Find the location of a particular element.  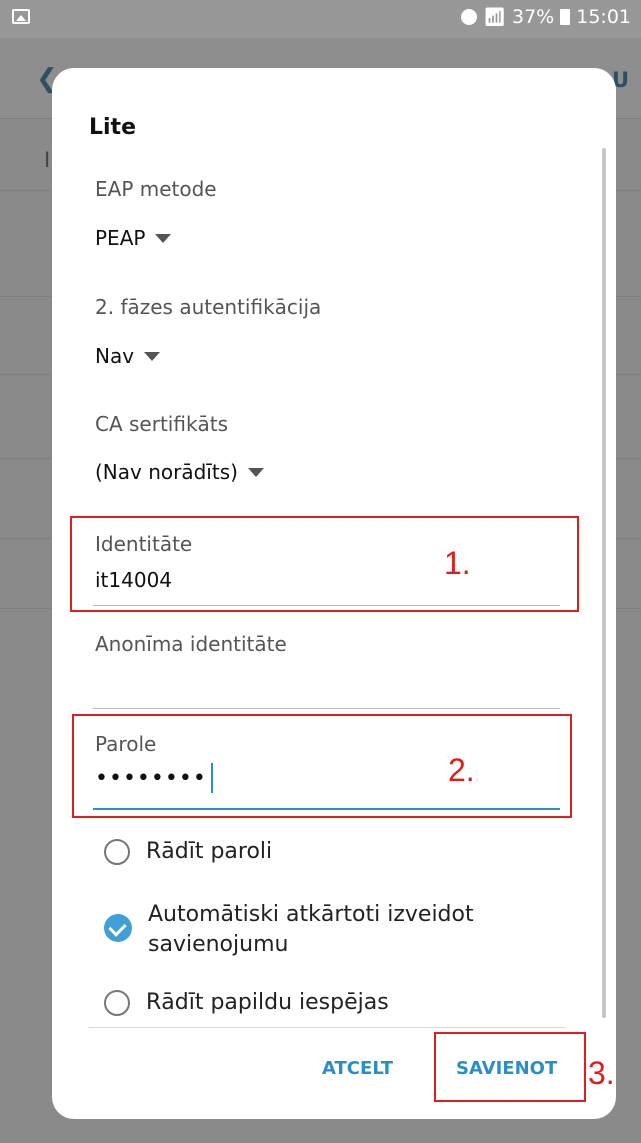

footer-divider is located at coordinates (327, 1027).